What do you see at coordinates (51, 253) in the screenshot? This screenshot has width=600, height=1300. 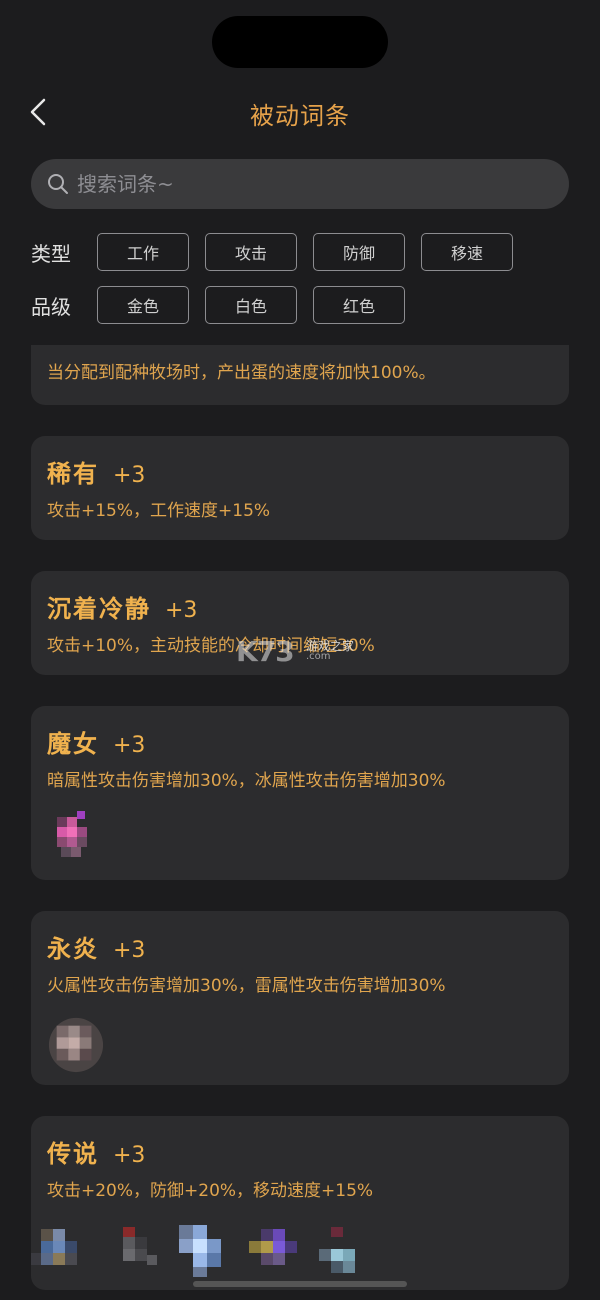 I see `type-filter-label: 类型` at bounding box center [51, 253].